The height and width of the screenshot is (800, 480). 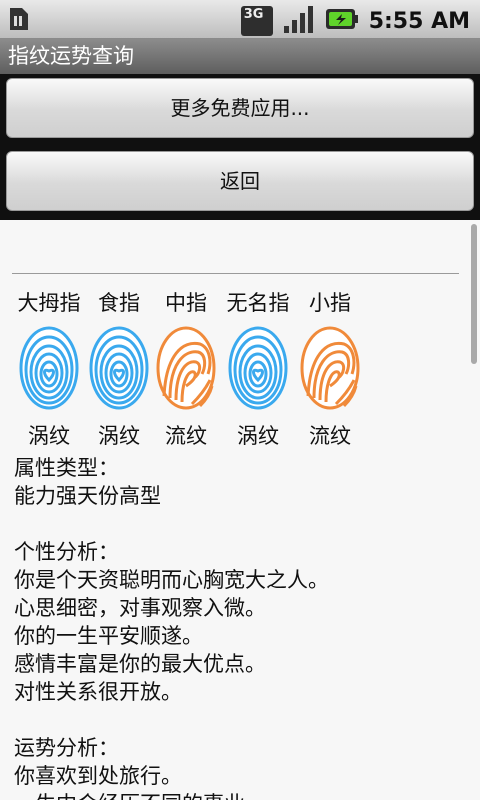 What do you see at coordinates (71, 56) in the screenshot?
I see `app-title: 指纹运势查询` at bounding box center [71, 56].